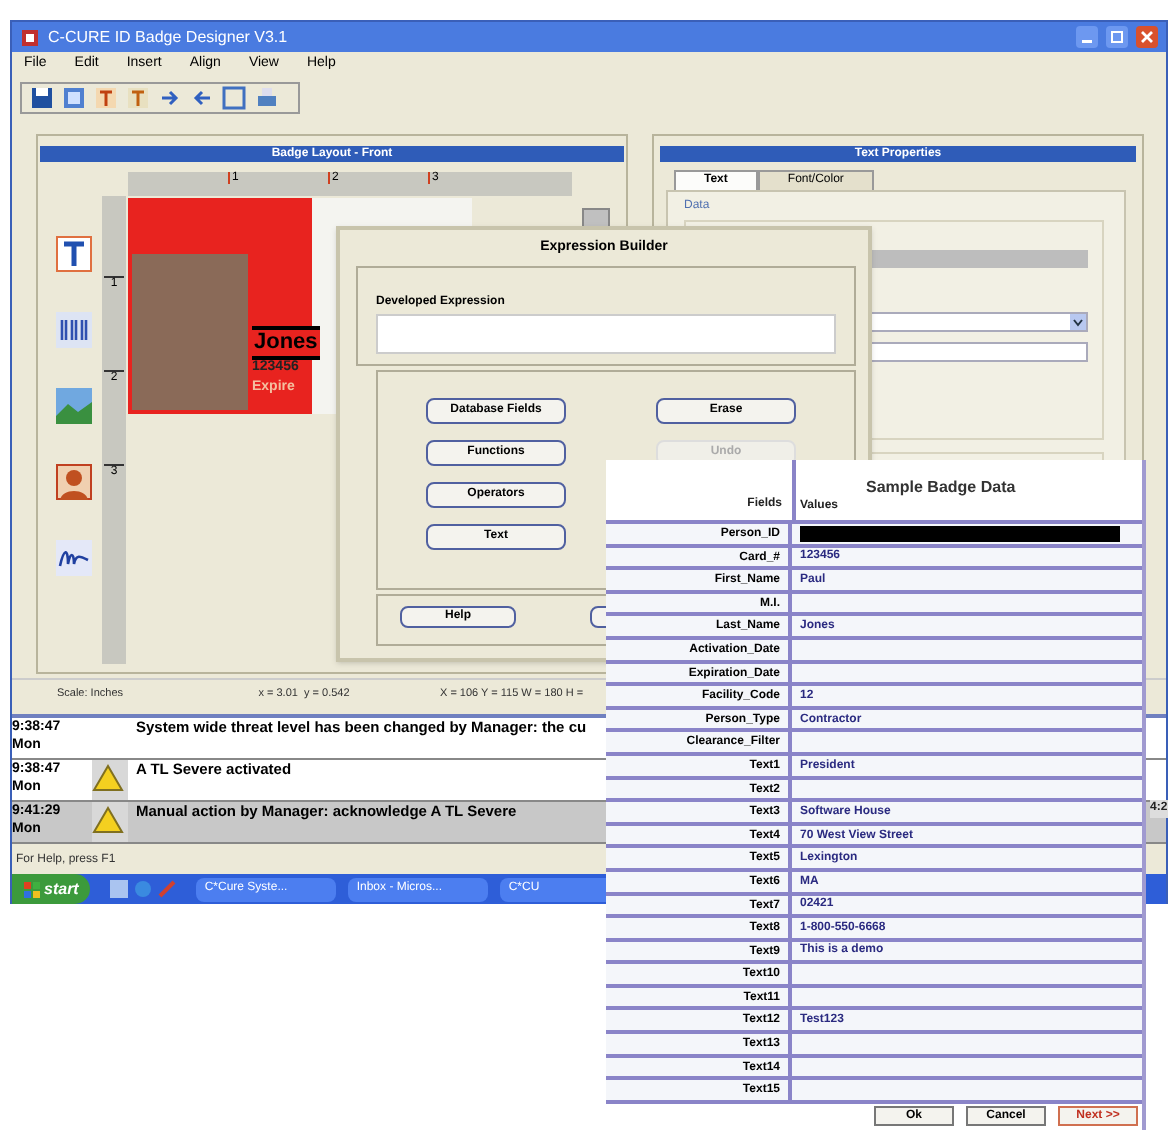 The width and height of the screenshot is (1168, 1130). Describe the element at coordinates (74, 330) in the screenshot. I see `barcode-icon` at that location.